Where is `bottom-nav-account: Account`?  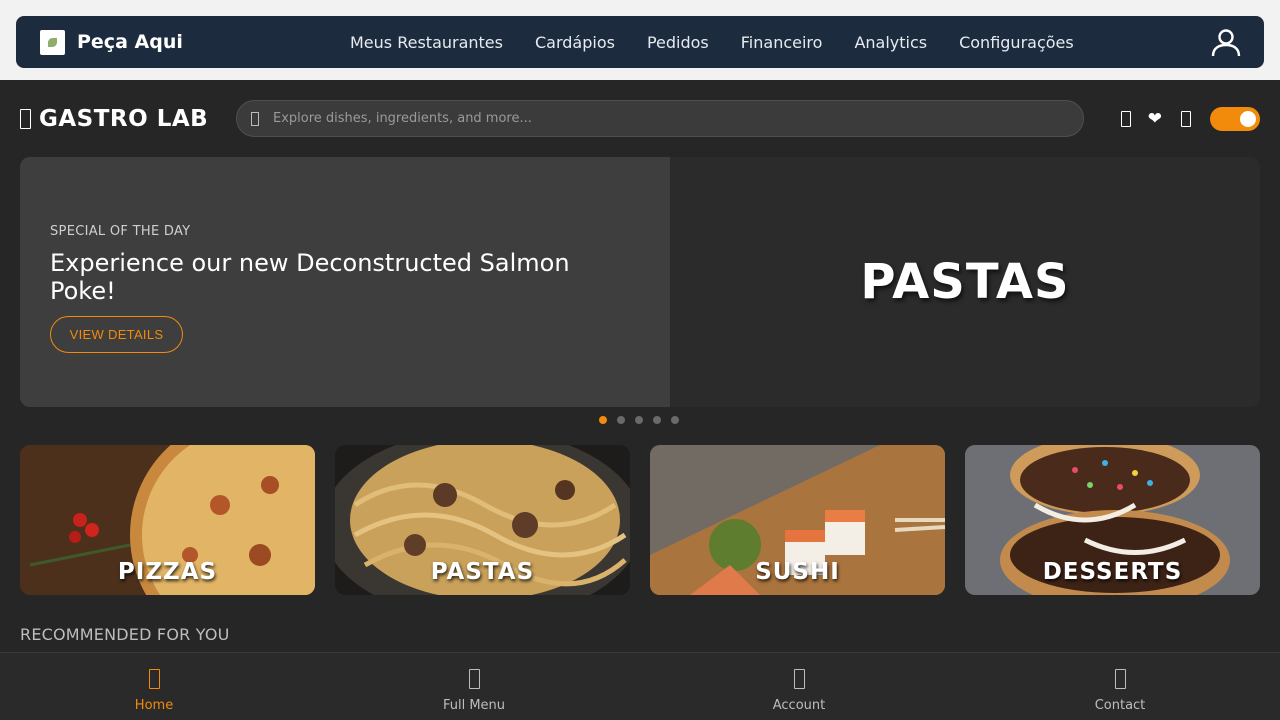 bottom-nav-account: Account is located at coordinates (799, 686).